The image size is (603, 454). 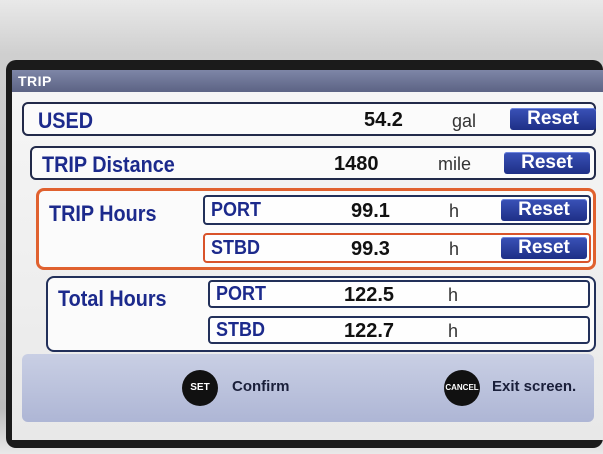 What do you see at coordinates (307, 81) in the screenshot?
I see `title-bar: TRIP` at bounding box center [307, 81].